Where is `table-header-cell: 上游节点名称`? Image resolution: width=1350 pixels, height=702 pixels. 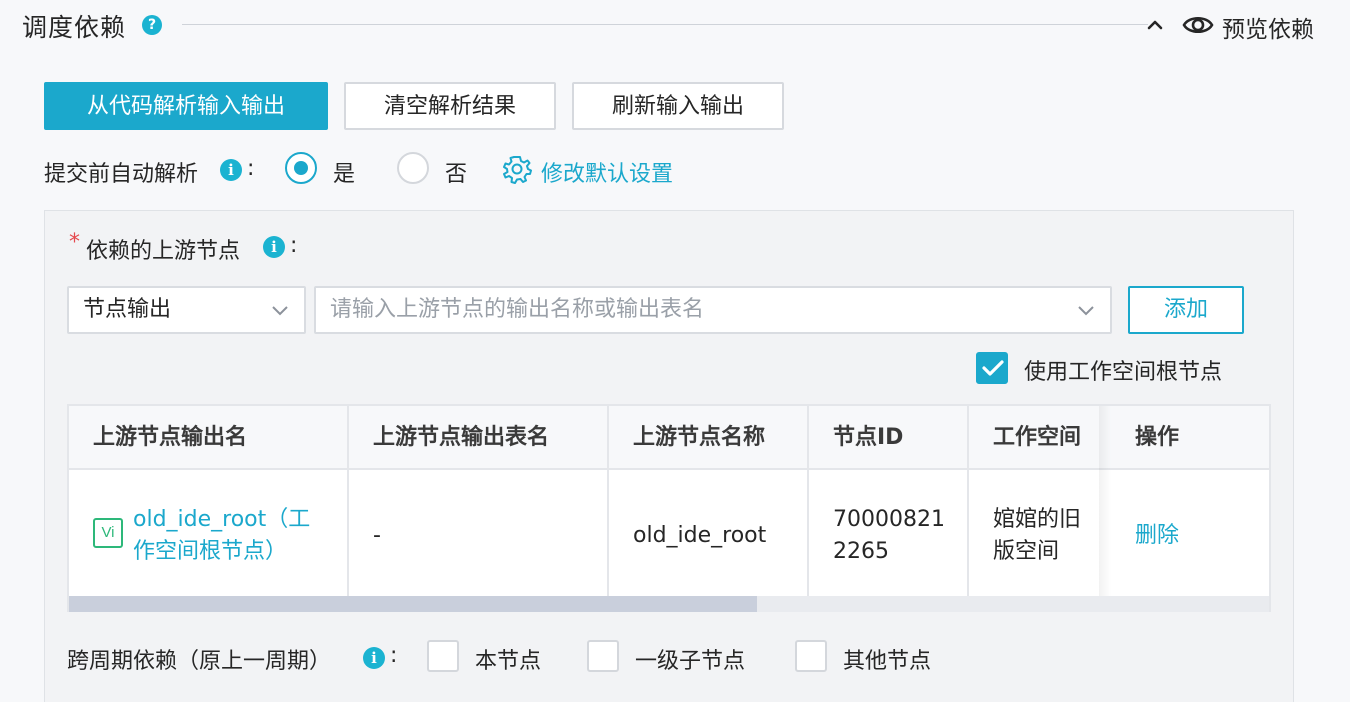
table-header-cell: 上游节点名称 is located at coordinates (699, 437).